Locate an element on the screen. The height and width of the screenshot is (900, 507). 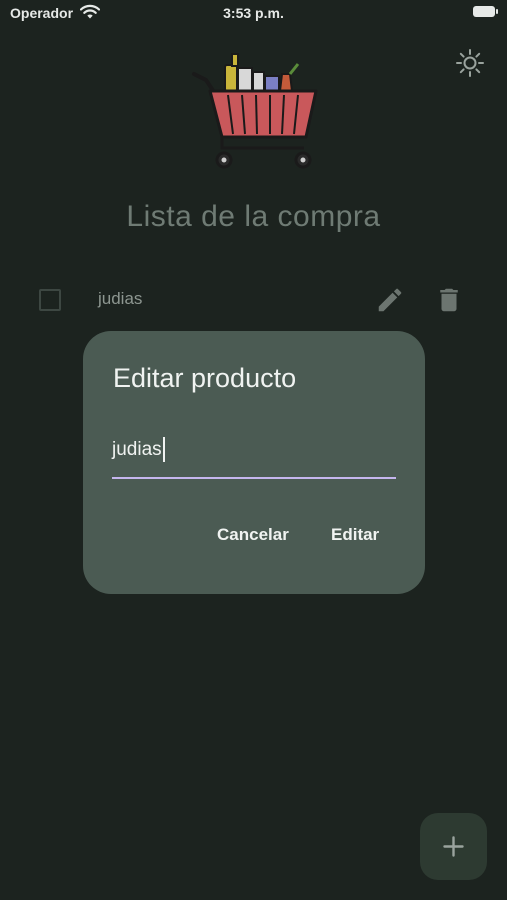
input-value: judias is located at coordinates (137, 449).